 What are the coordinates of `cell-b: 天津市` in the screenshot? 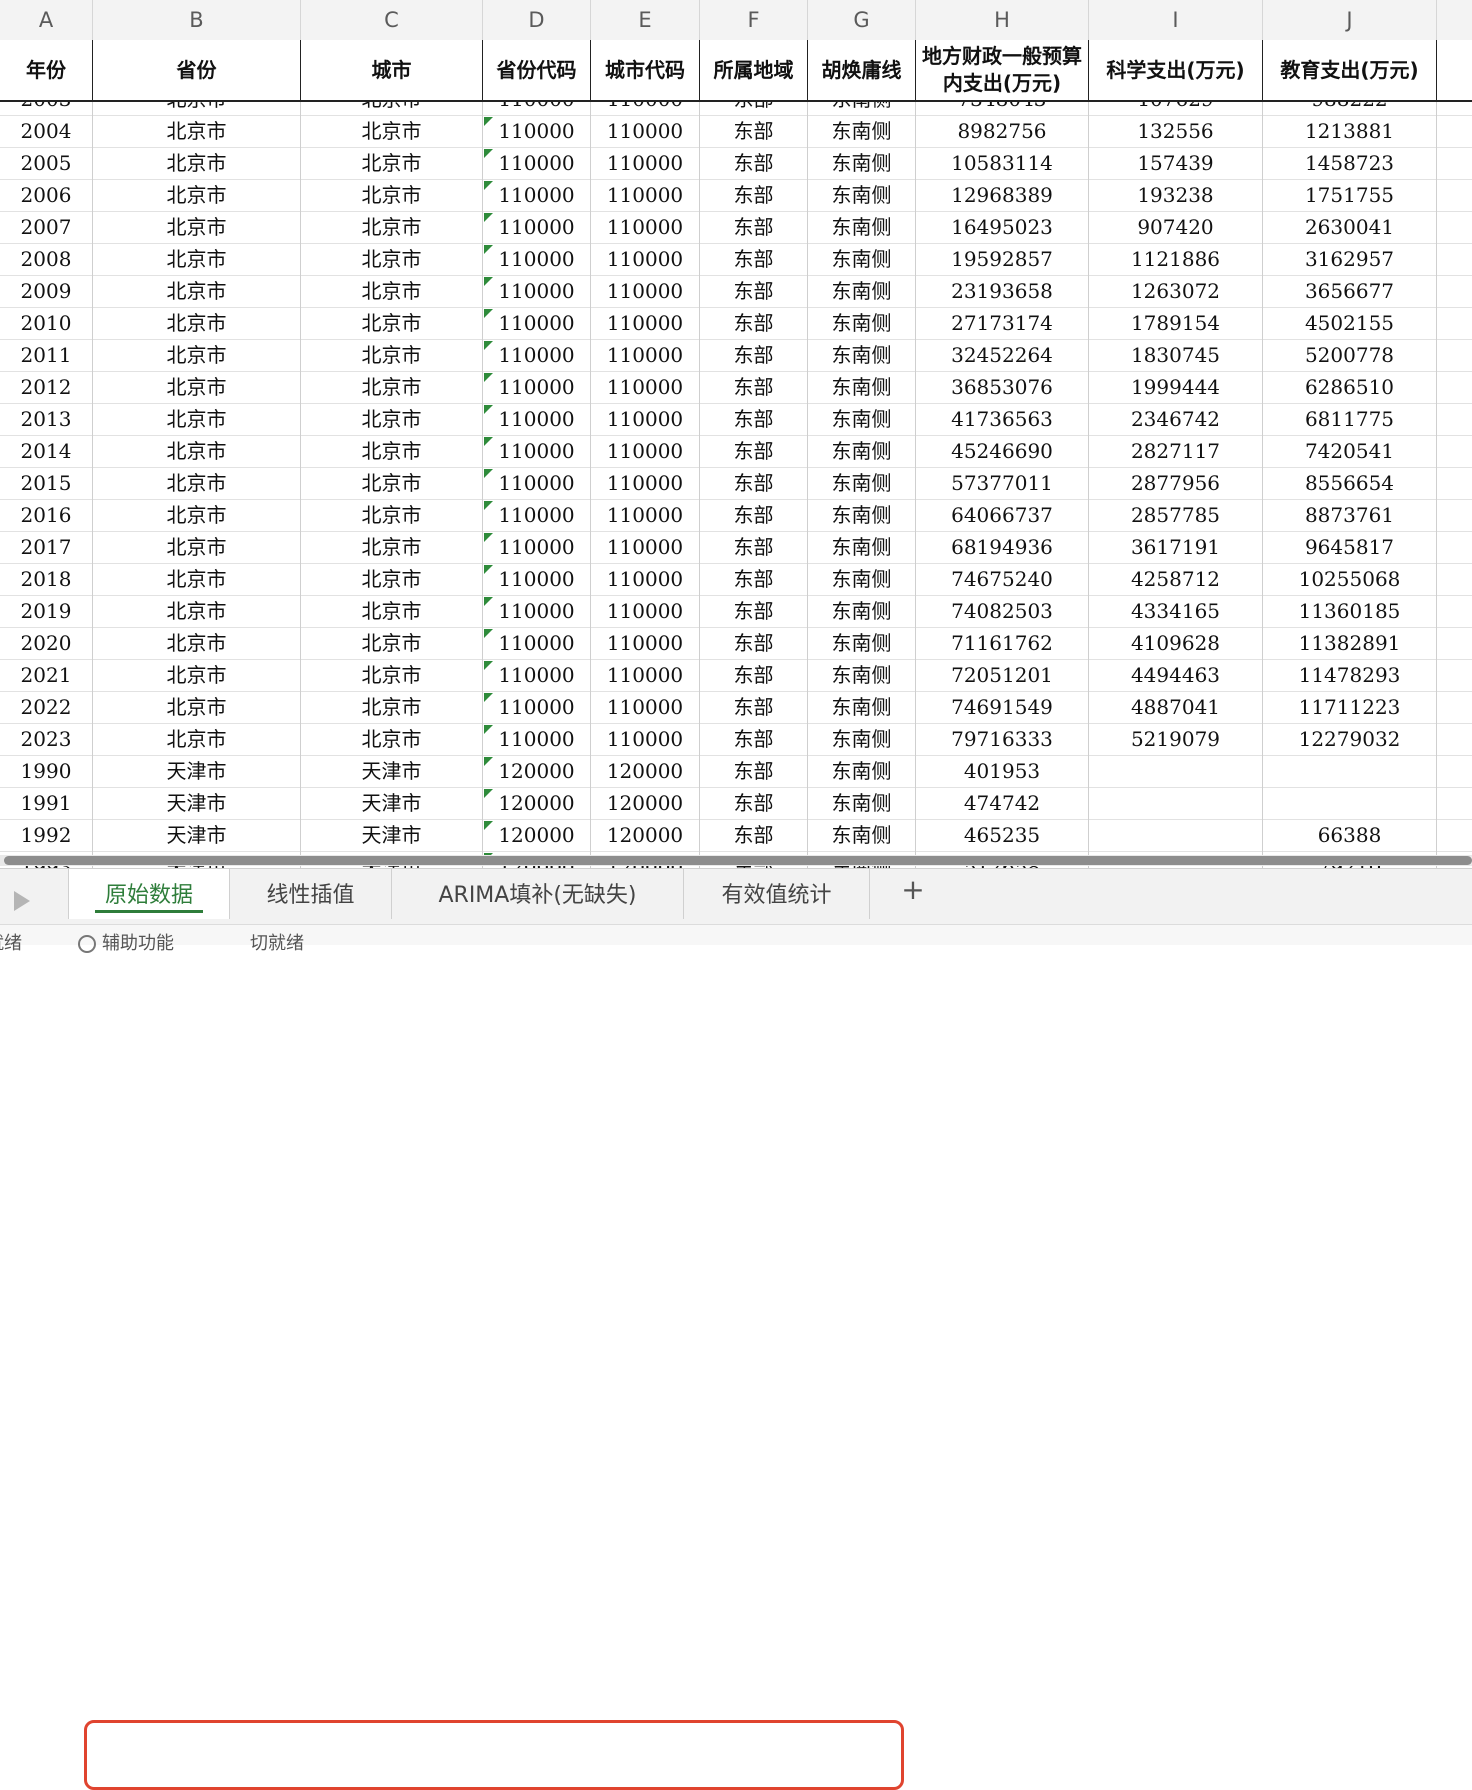 It's located at (197, 836).